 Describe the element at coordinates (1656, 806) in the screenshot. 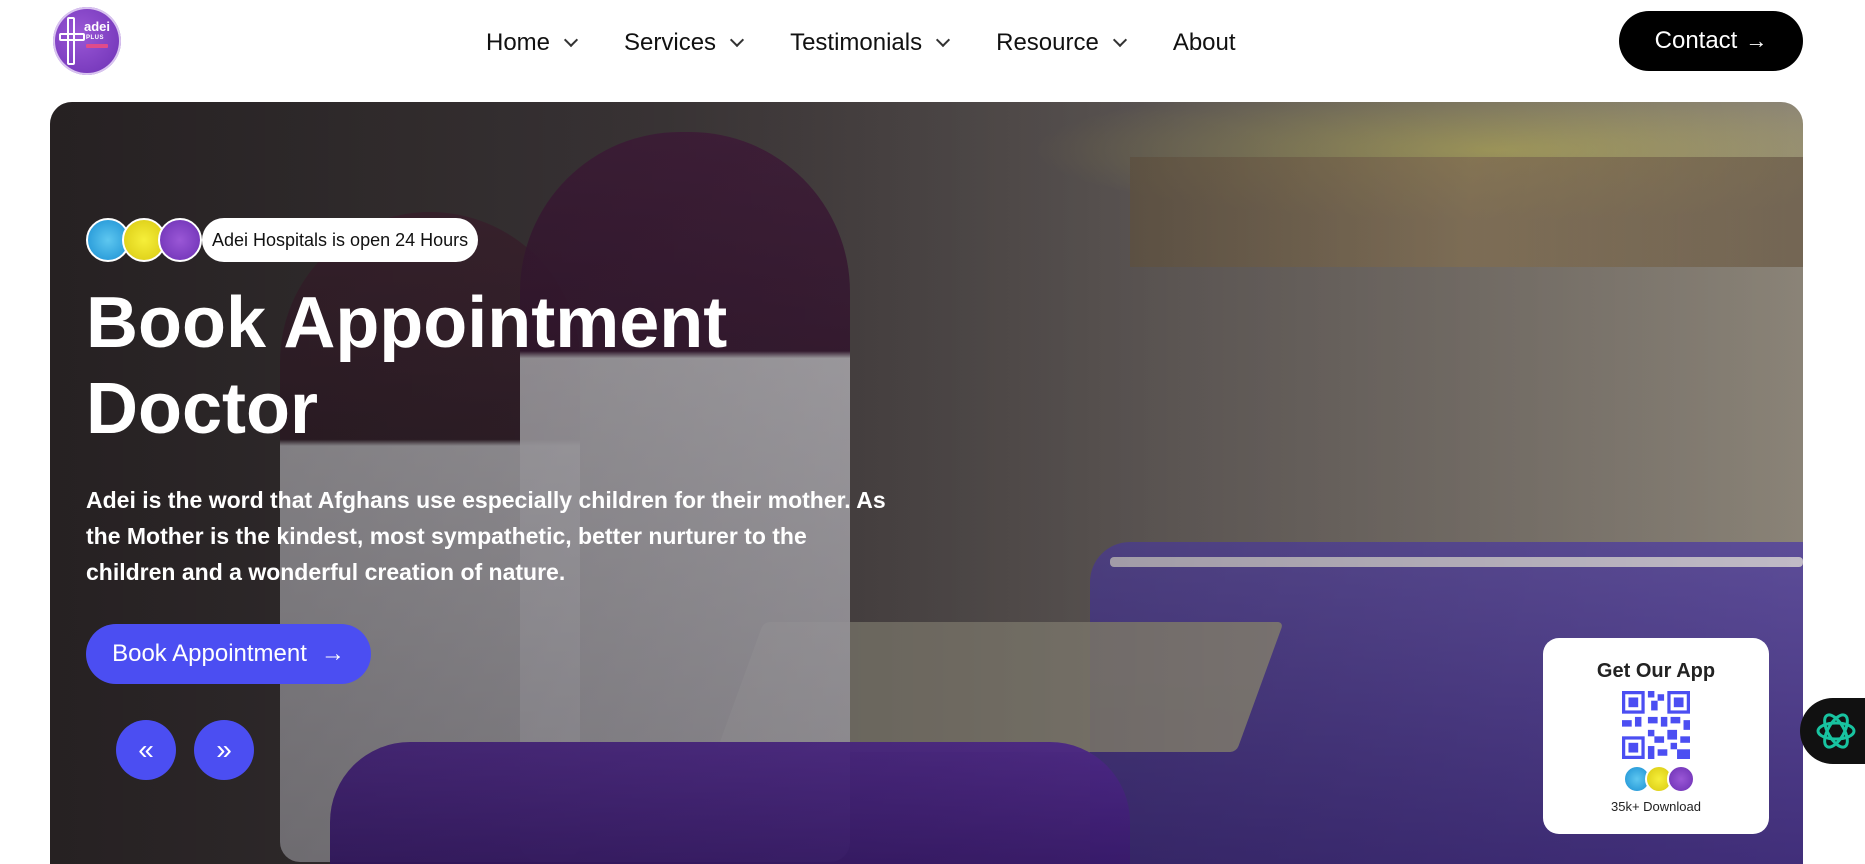

I see `download-count: 35k+ Download` at that location.